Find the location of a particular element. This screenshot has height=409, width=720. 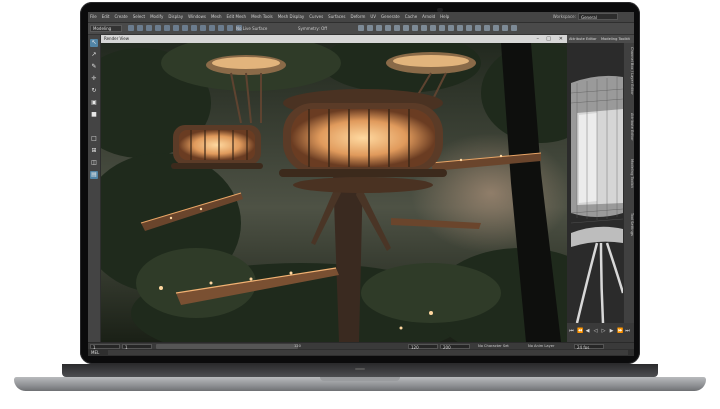

go-to-end-icon: ⏭ is located at coordinates (627, 331).